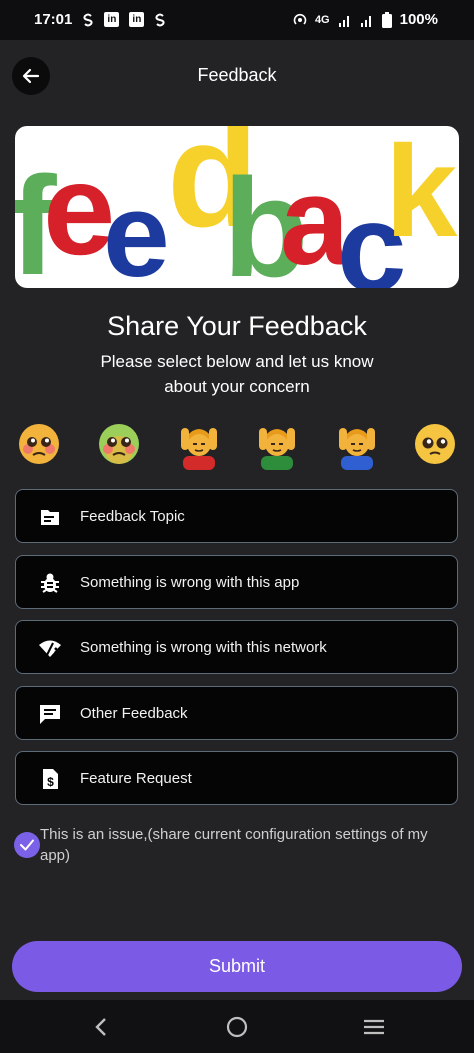 This screenshot has height=1053, width=474. I want to click on status-time: 17:01, so click(53, 19).